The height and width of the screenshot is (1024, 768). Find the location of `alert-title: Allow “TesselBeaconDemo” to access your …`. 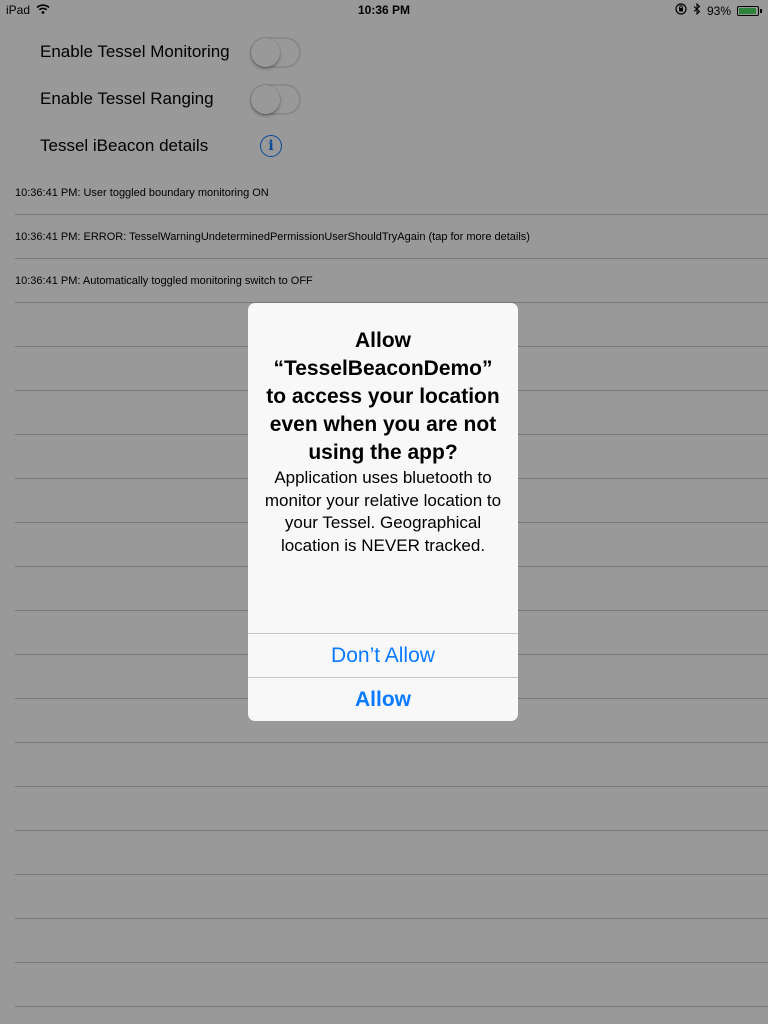

alert-title: Allow “TesselBeaconDemo” to access your … is located at coordinates (383, 396).